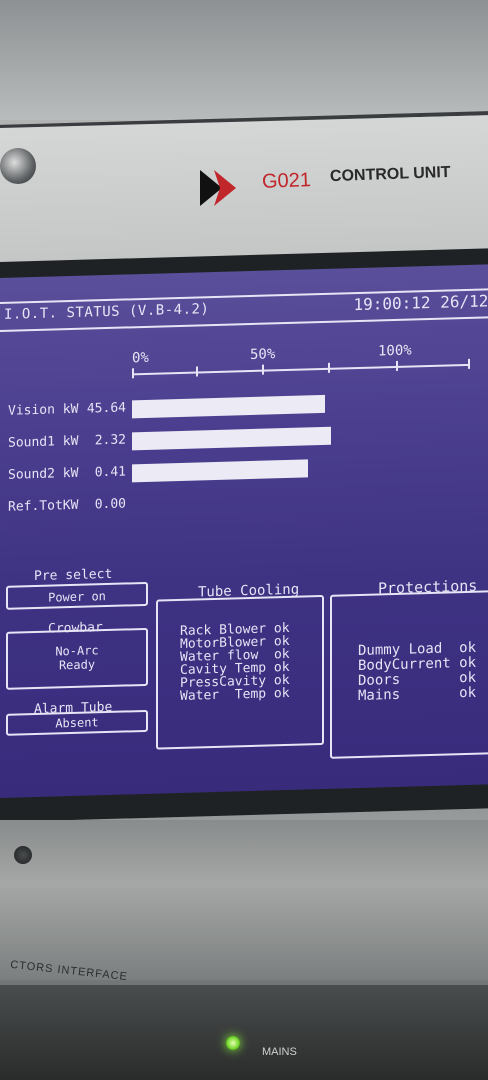  I want to click on lower-panel, so click(244, 900).